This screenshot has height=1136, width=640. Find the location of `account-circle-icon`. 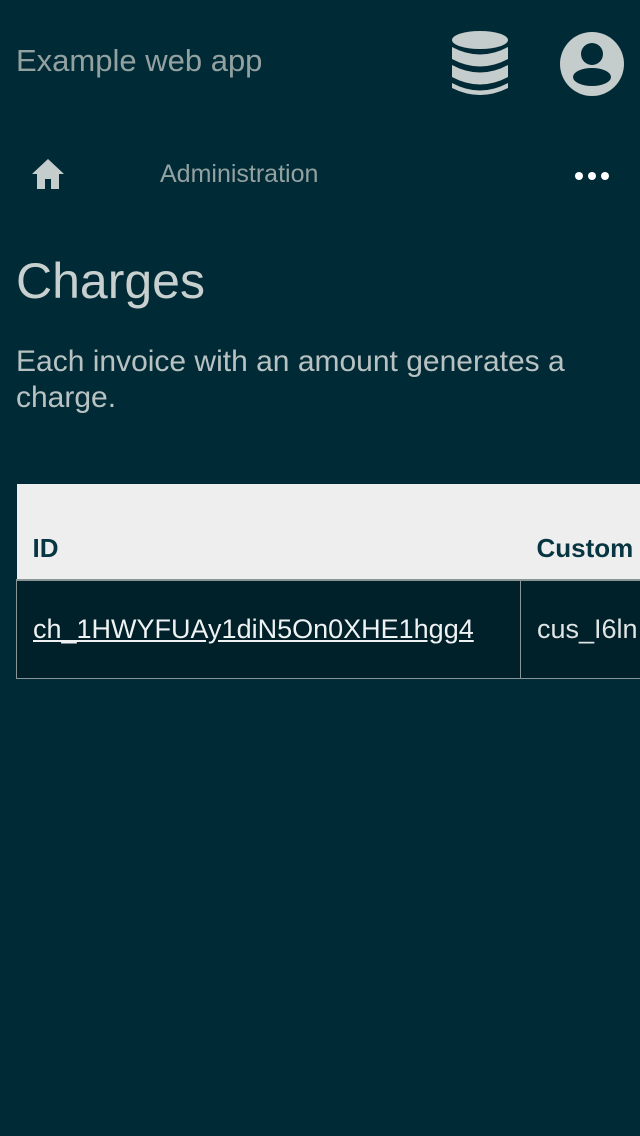

account-circle-icon is located at coordinates (592, 64).